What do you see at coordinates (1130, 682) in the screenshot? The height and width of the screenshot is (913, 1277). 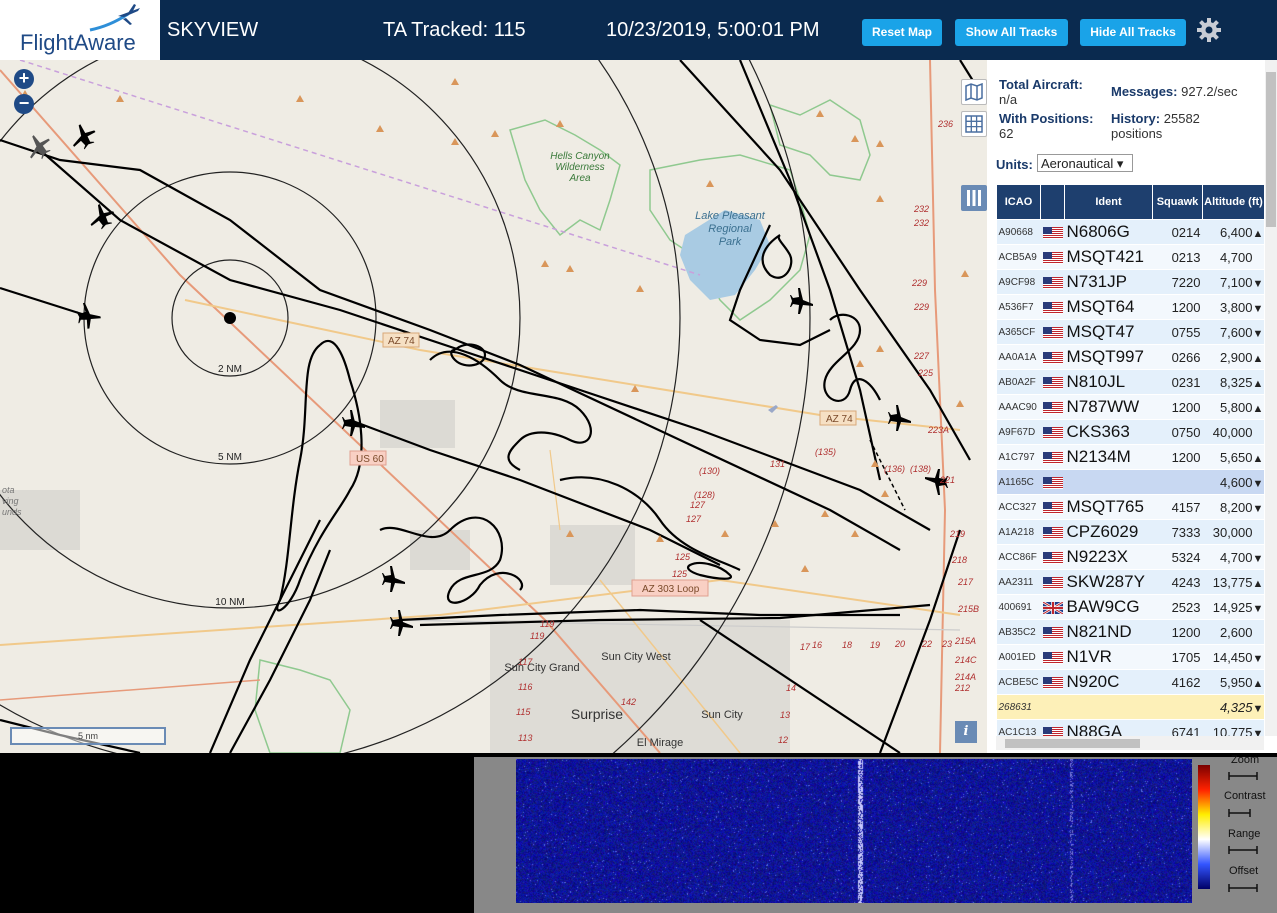 I see `aircraft-row: ACBE5C N920C 4162 5,950▲` at bounding box center [1130, 682].